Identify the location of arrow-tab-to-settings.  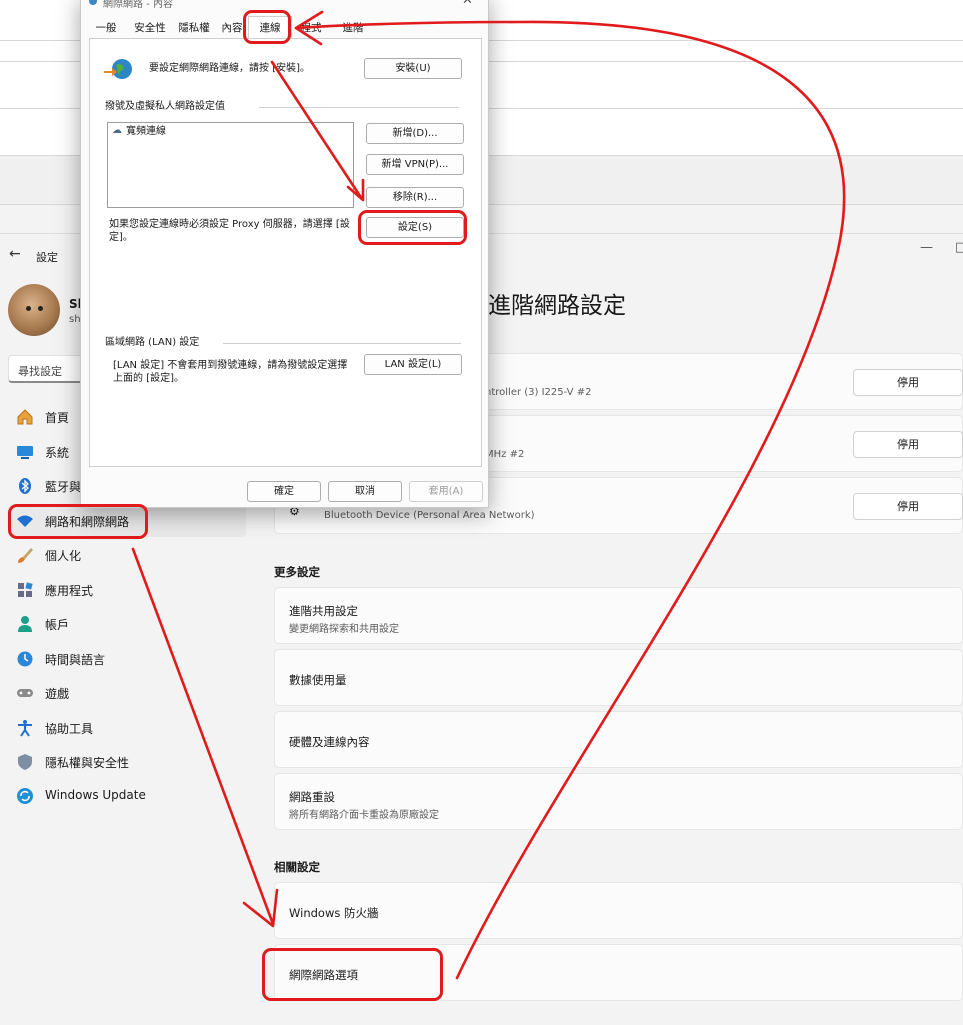
(317, 130).